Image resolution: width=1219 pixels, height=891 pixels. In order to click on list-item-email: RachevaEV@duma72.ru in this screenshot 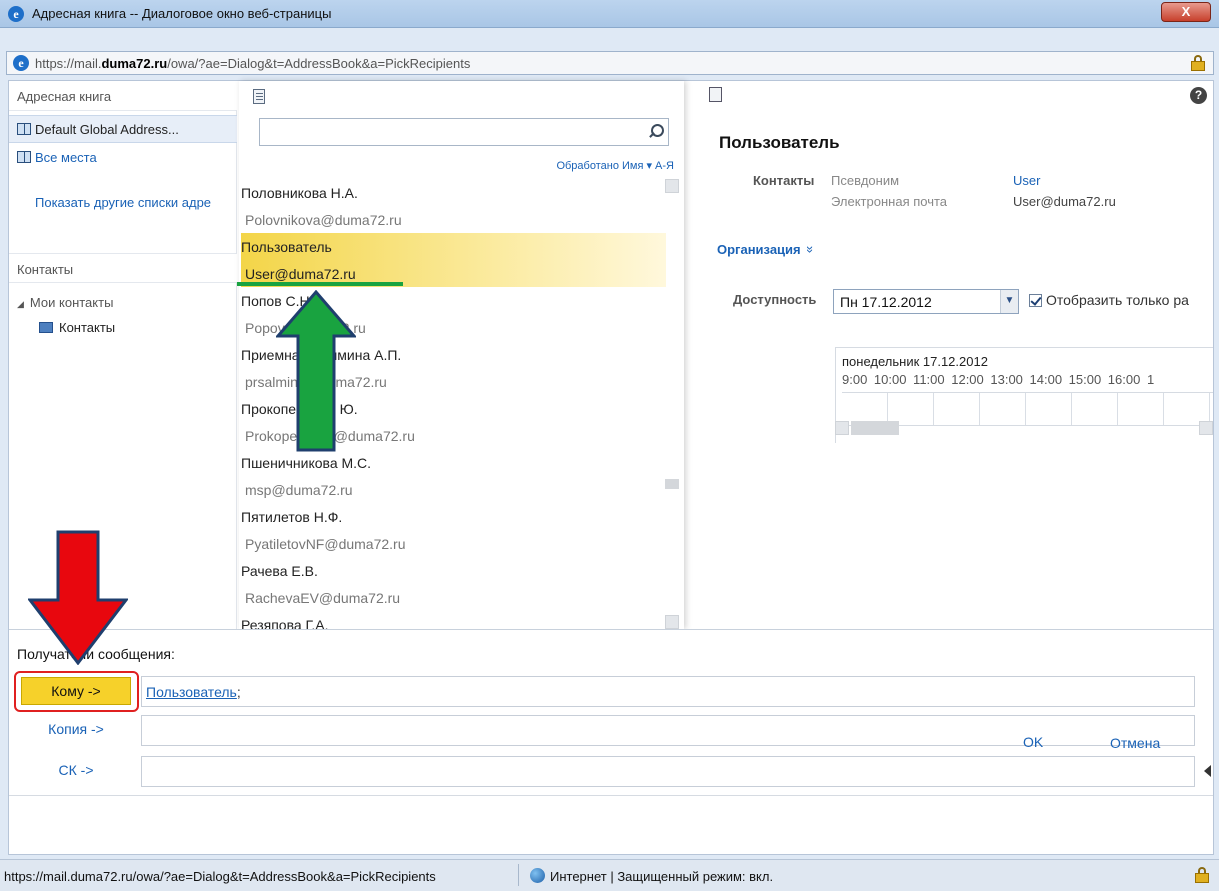, I will do `click(453, 597)`.